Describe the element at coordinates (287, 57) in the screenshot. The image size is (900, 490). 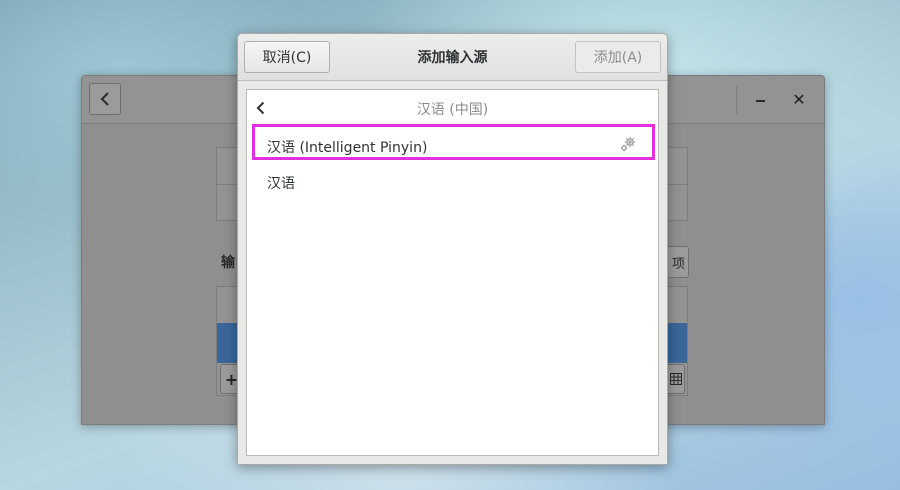
I see `cancel-button: 取消(C)` at that location.